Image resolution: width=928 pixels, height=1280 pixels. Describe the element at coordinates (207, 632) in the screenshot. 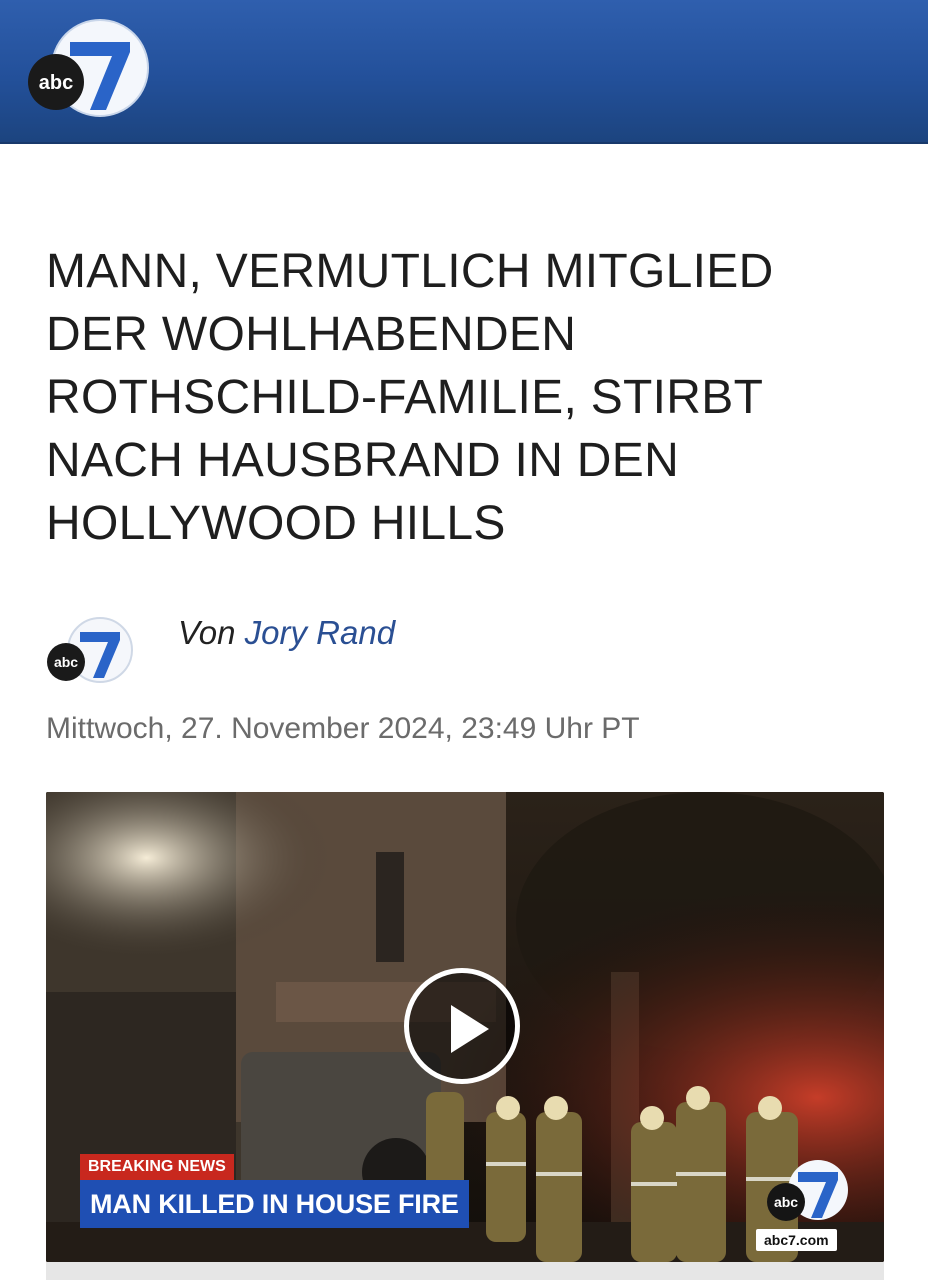

I see `byline-prefix: Von` at that location.